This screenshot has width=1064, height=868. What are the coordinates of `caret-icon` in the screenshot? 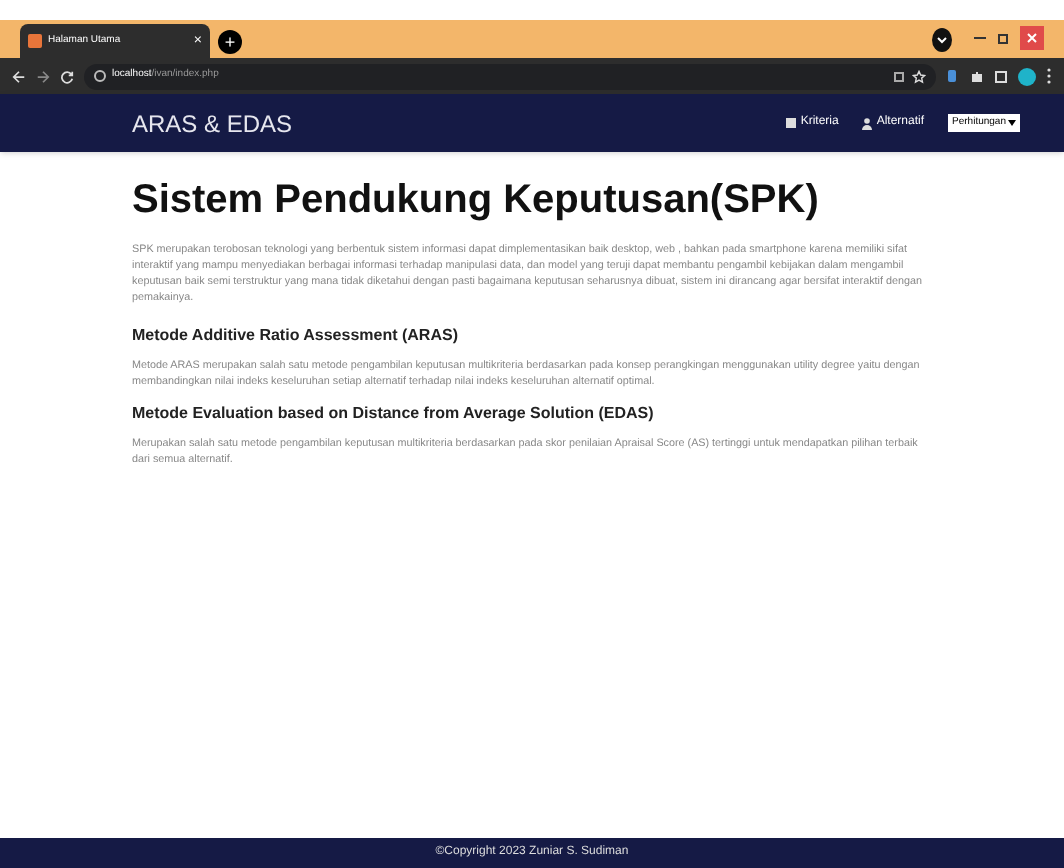 It's located at (1012, 123).